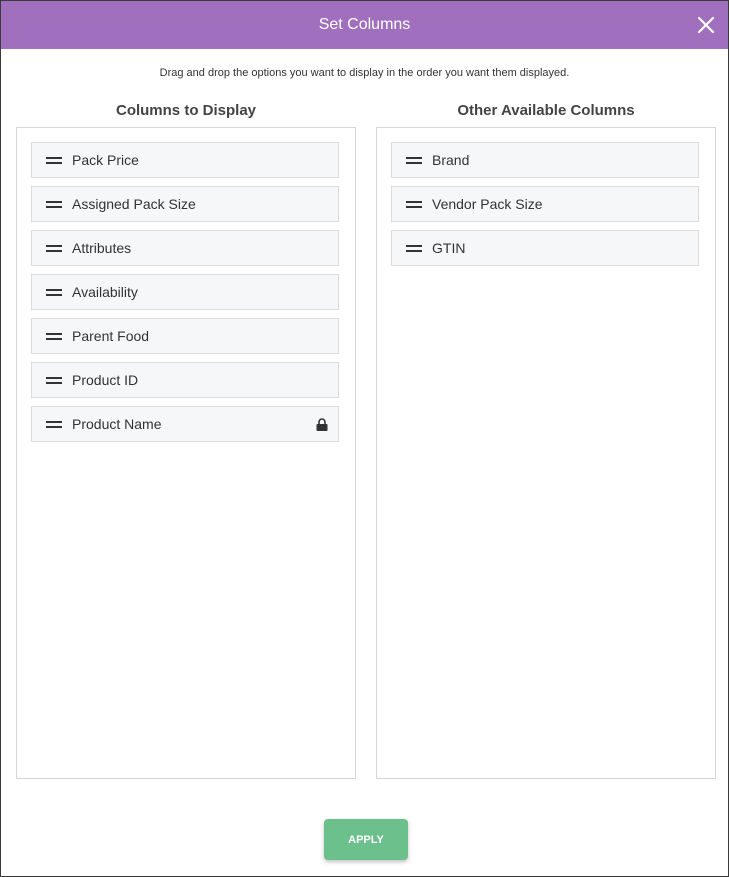  I want to click on display-column-item: Assigned Pack Size, so click(185, 204).